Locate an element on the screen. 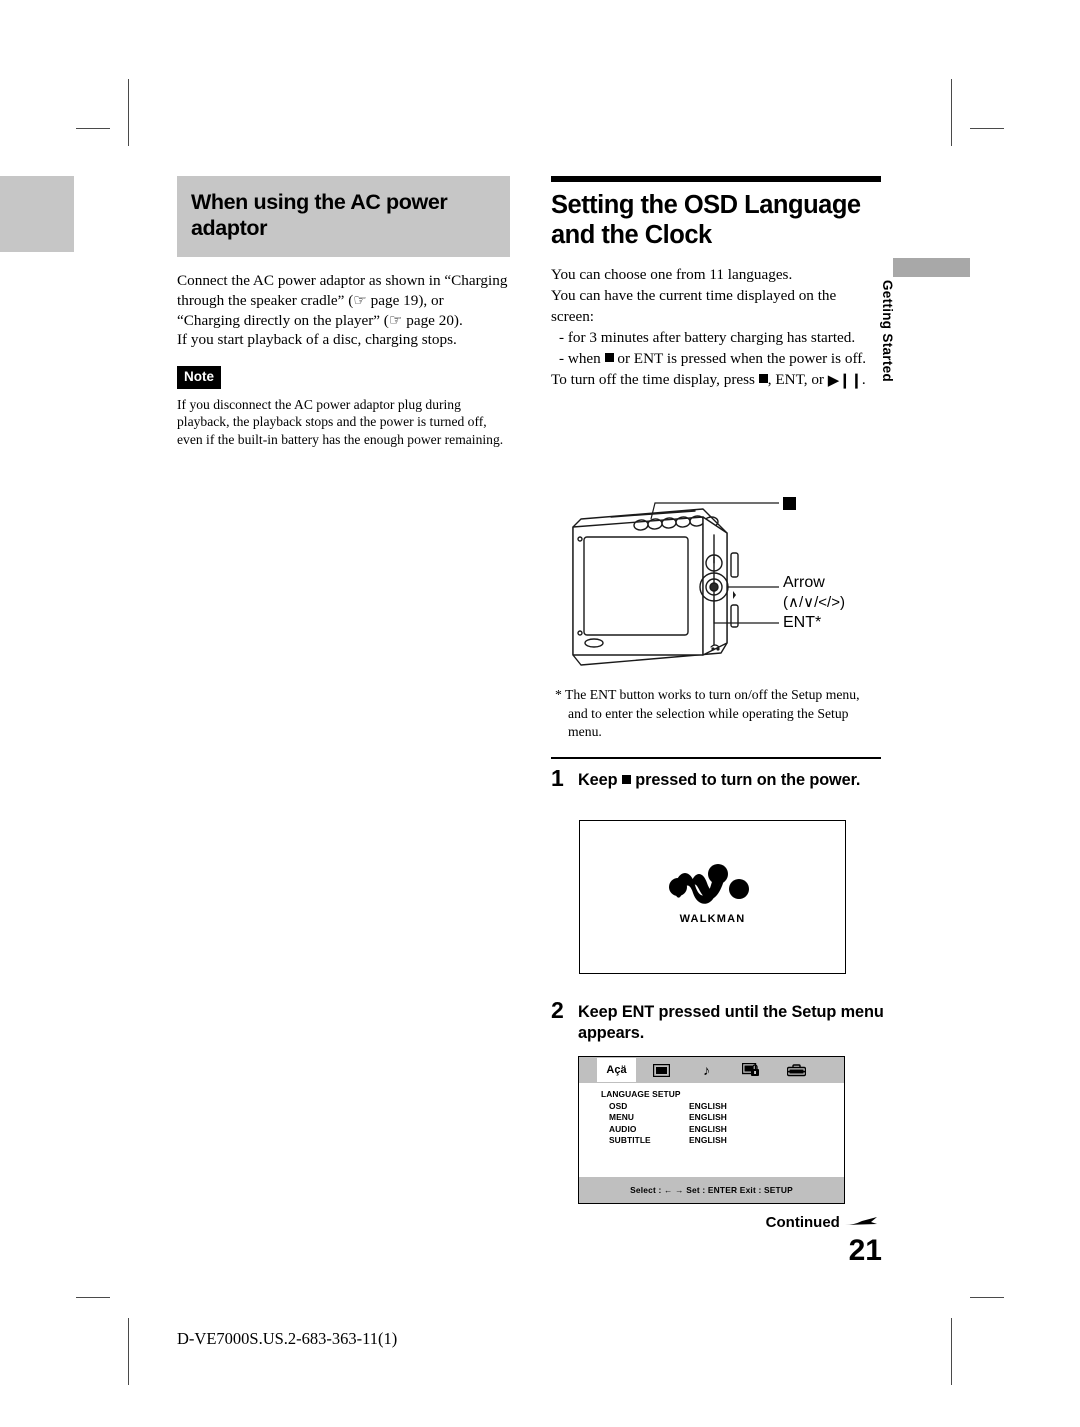 This screenshot has width=1080, height=1427. crop-mark-top-left-horizontal is located at coordinates (93, 128).